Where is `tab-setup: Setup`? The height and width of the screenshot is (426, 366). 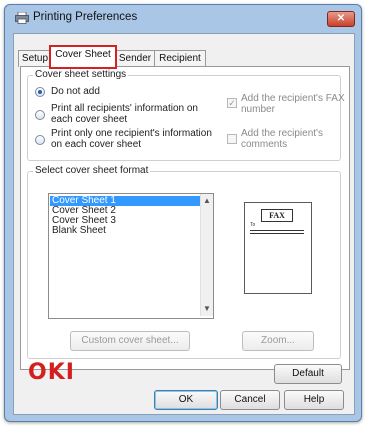 tab-setup: Setup is located at coordinates (35, 58).